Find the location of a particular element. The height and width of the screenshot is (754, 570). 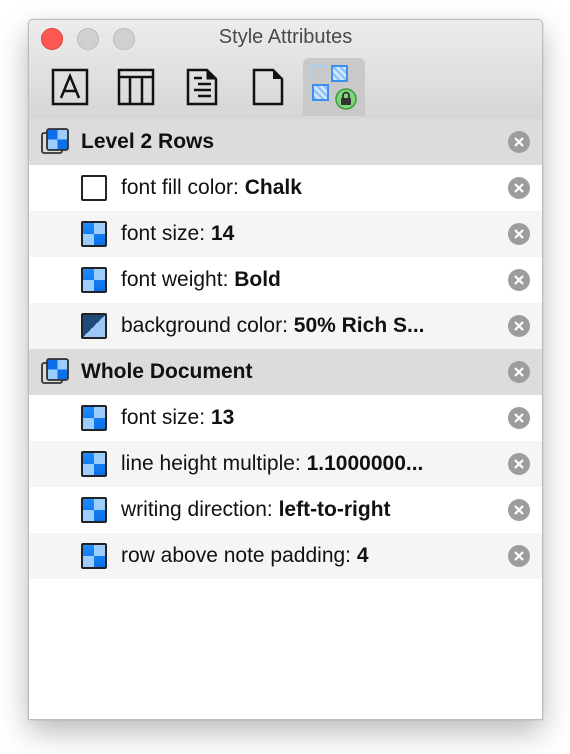

locked-styles-icon is located at coordinates (334, 87).